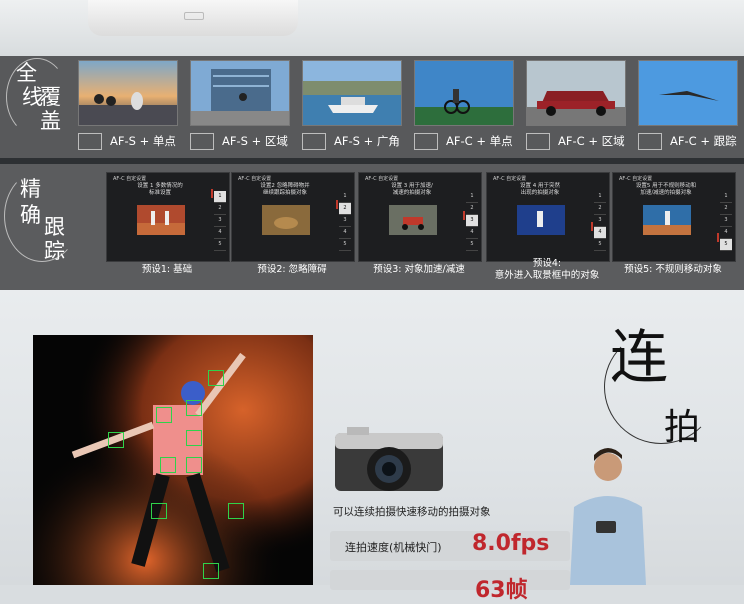  I want to click on runners-thumbnail, so click(161, 220).